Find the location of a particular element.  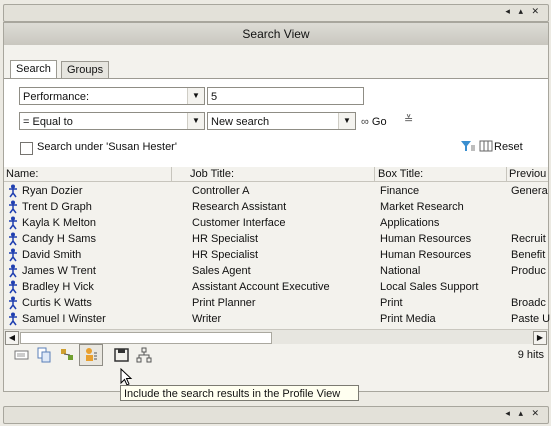

operator-select: = Equal to ▼ is located at coordinates (112, 121).